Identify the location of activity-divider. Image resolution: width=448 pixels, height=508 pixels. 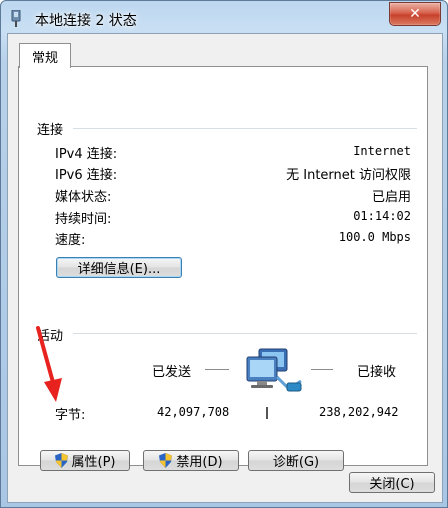
(245, 334).